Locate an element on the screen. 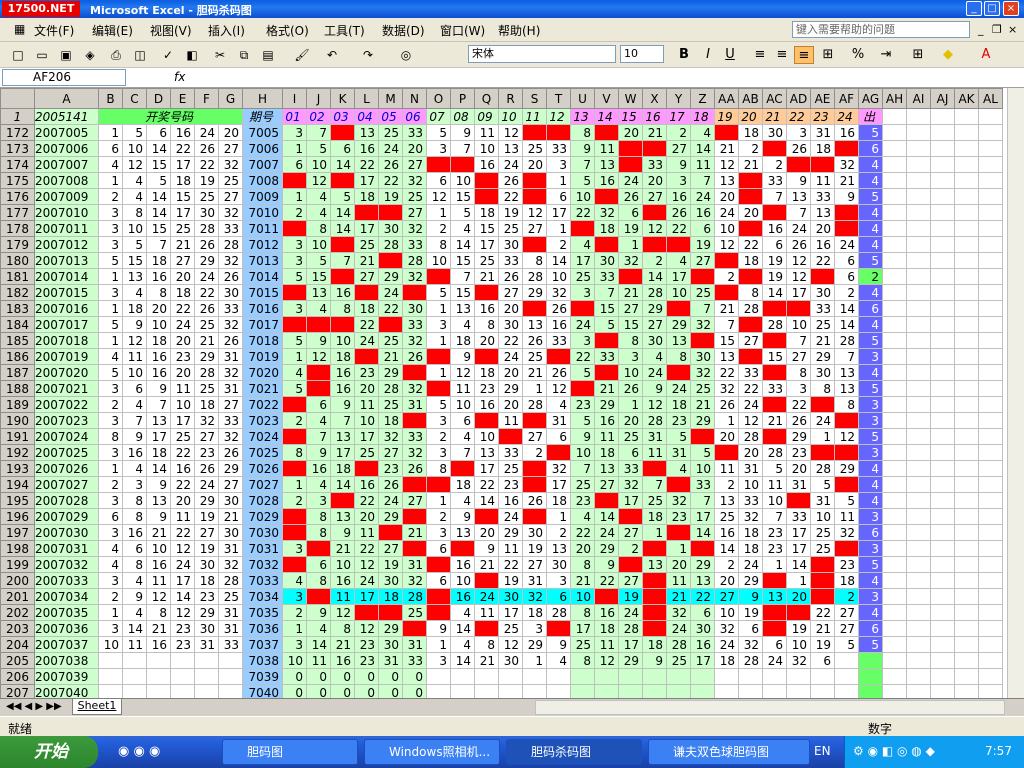  kill-number-cell: 27 is located at coordinates (534, 180).